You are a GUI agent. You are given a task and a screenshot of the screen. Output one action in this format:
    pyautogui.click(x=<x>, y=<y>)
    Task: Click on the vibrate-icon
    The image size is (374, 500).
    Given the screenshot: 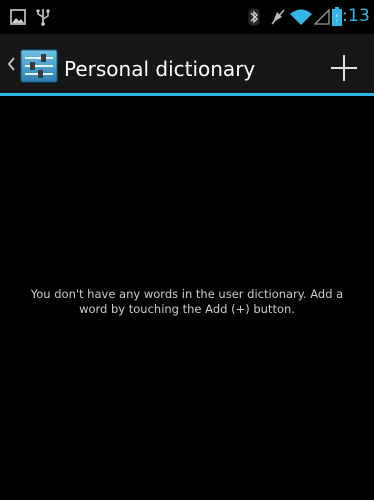 What is the action you would take?
    pyautogui.click(x=278, y=19)
    